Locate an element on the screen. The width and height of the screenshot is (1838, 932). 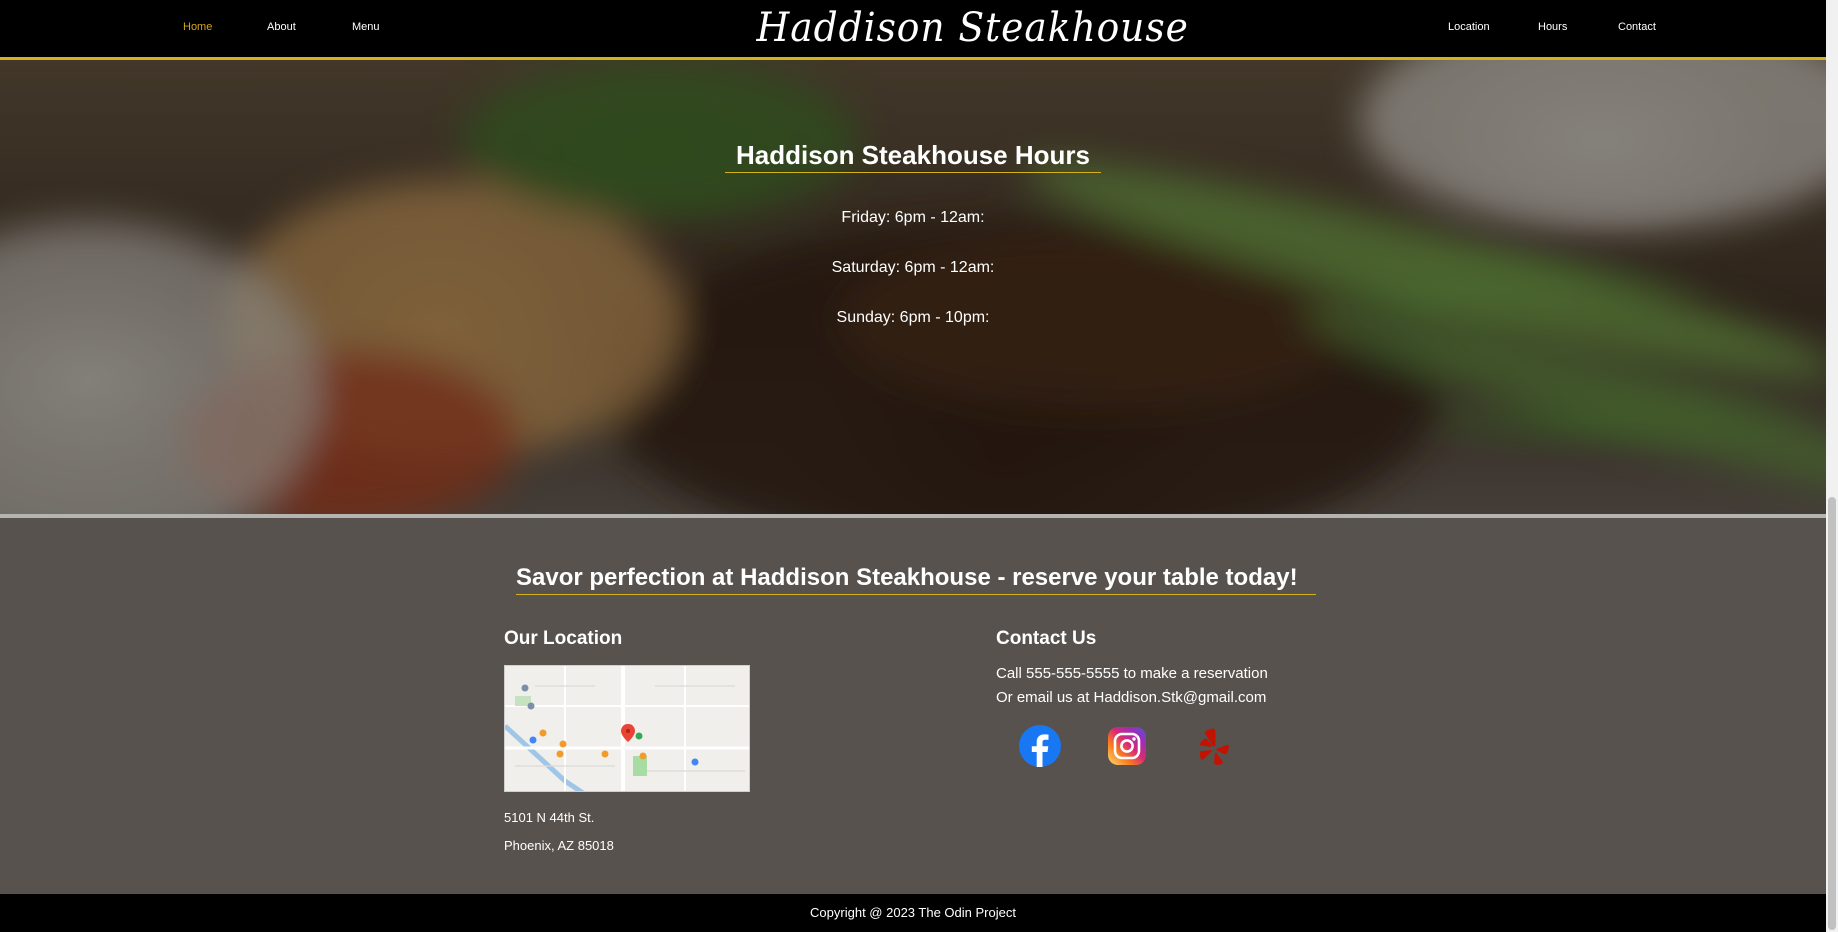
copyright-text: Copyright @ 2023 The Odin Project is located at coordinates (913, 912).